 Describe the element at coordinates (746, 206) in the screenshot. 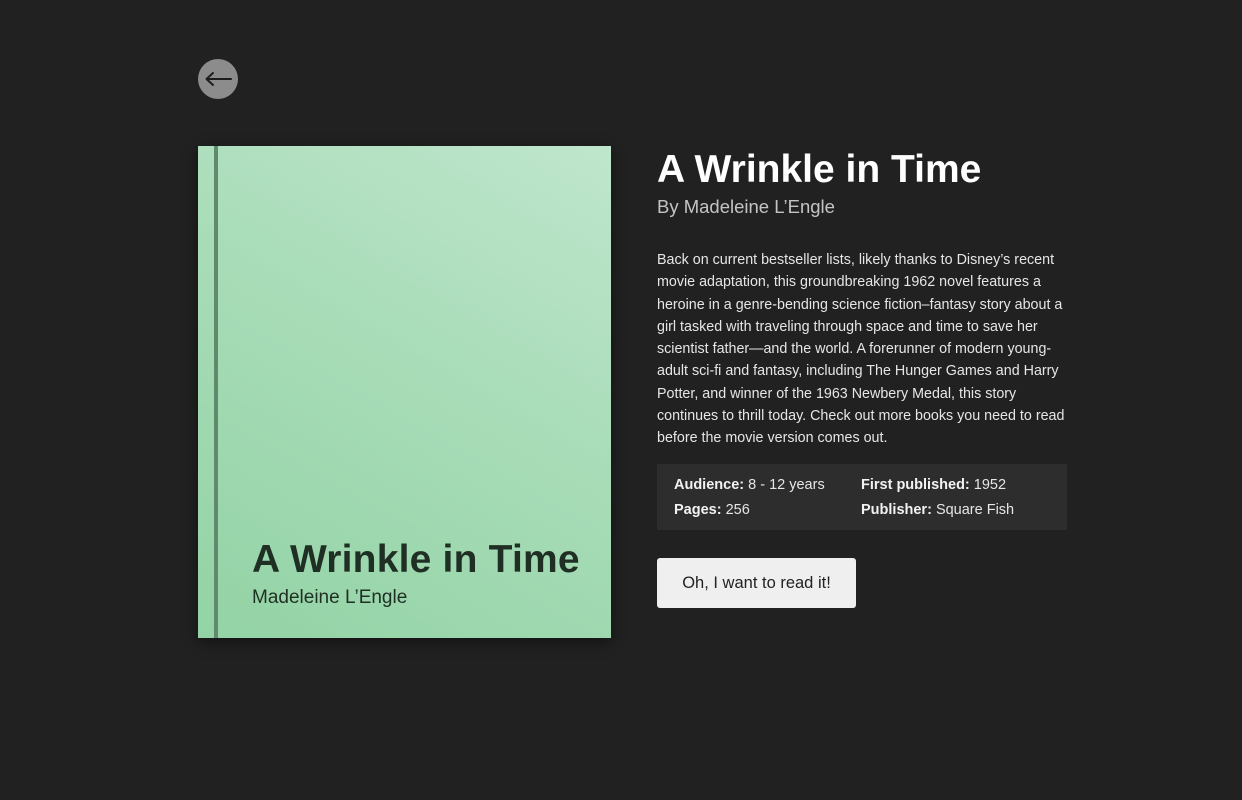

I see `book-author: By Madeleine L’Engle` at that location.